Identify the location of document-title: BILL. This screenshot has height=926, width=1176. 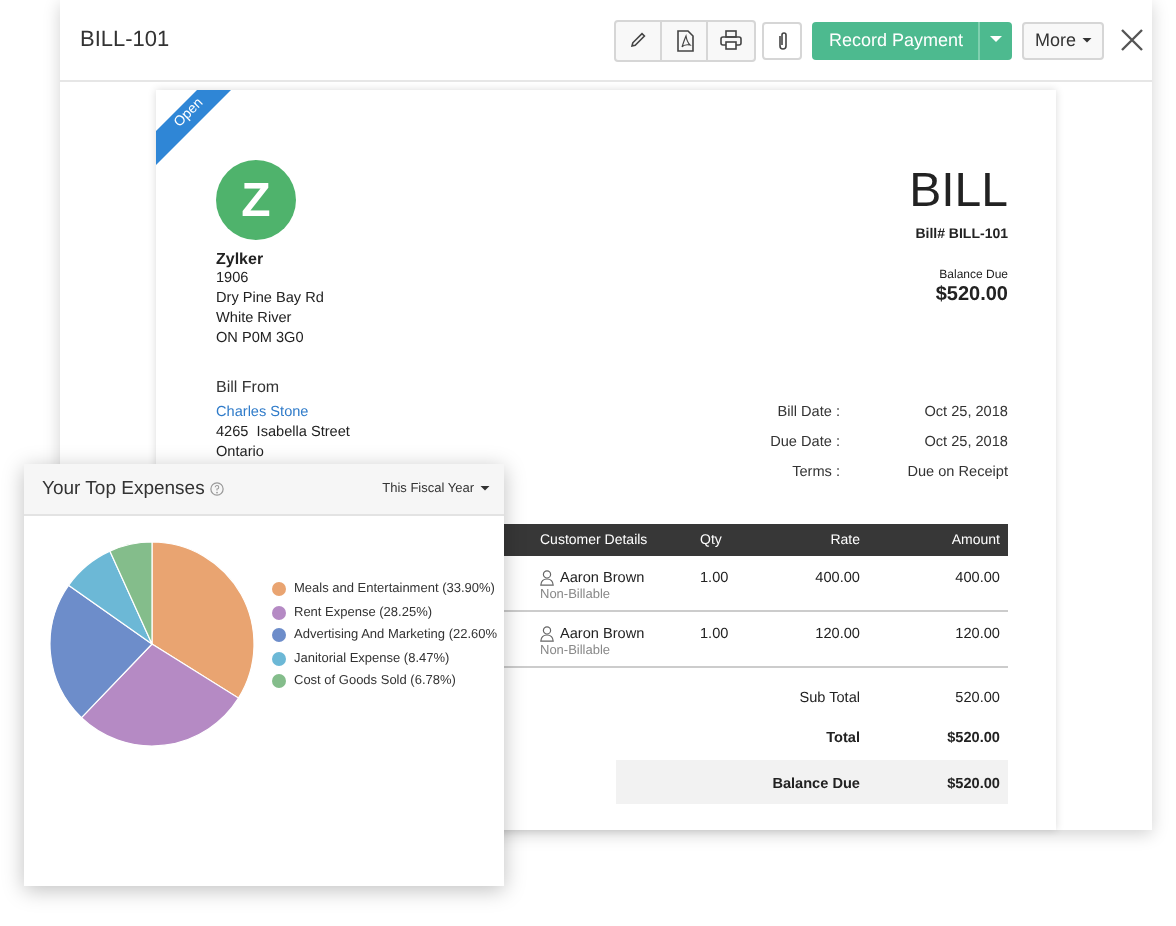
(958, 192).